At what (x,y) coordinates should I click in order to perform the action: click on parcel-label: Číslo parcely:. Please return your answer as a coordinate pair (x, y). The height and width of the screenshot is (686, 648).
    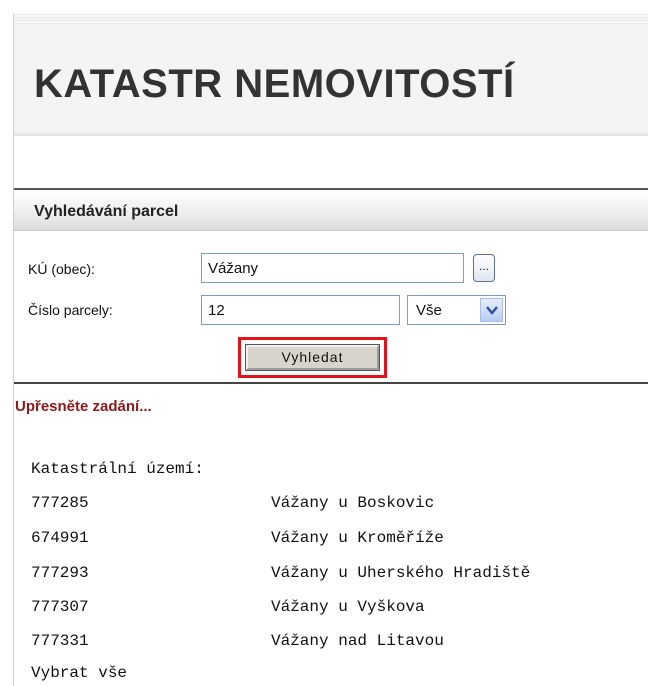
    Looking at the image, I should click on (70, 310).